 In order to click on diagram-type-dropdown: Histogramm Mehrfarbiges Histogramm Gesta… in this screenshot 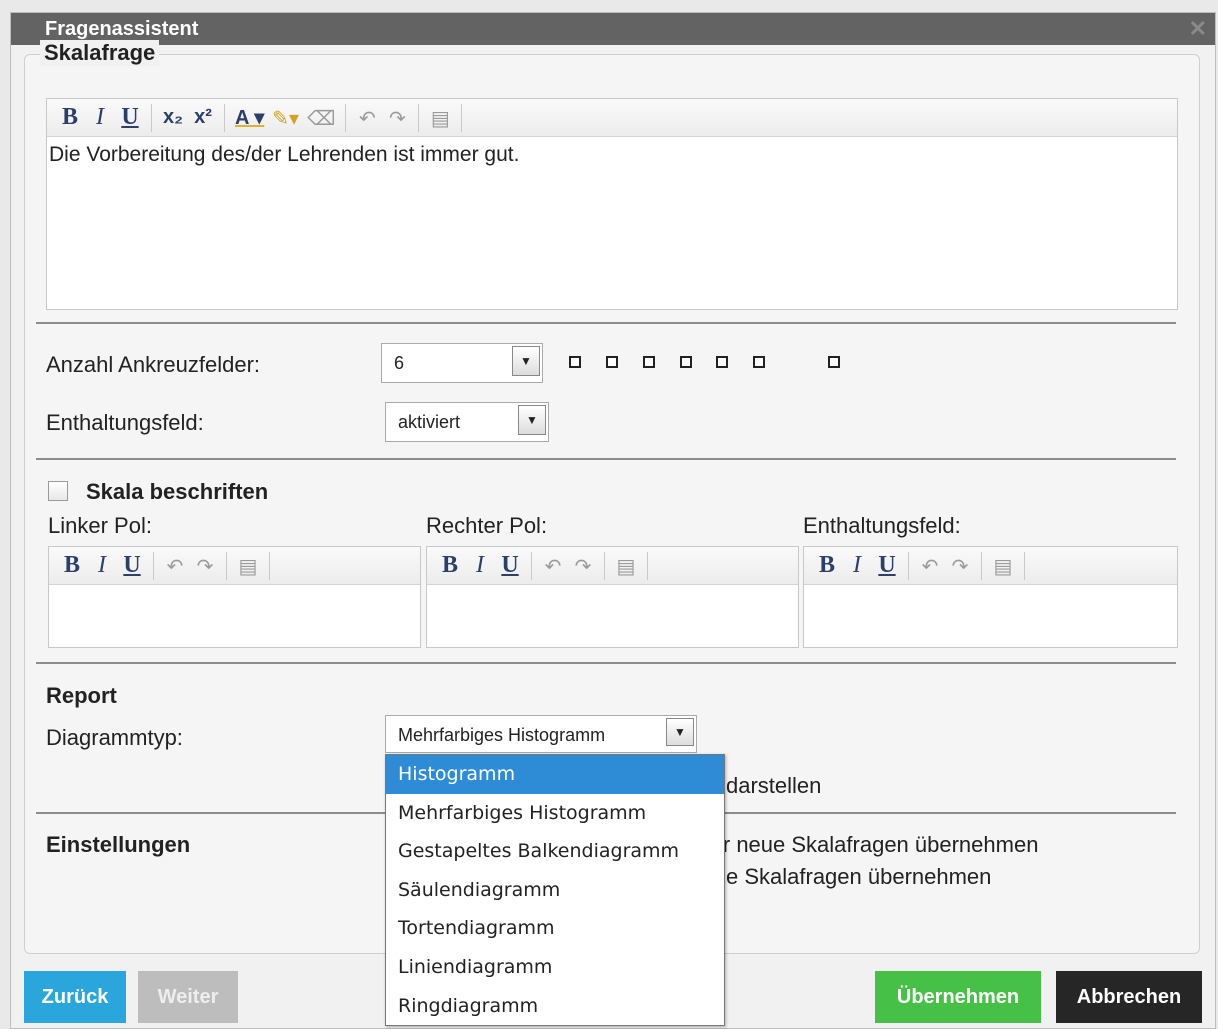, I will do `click(555, 890)`.